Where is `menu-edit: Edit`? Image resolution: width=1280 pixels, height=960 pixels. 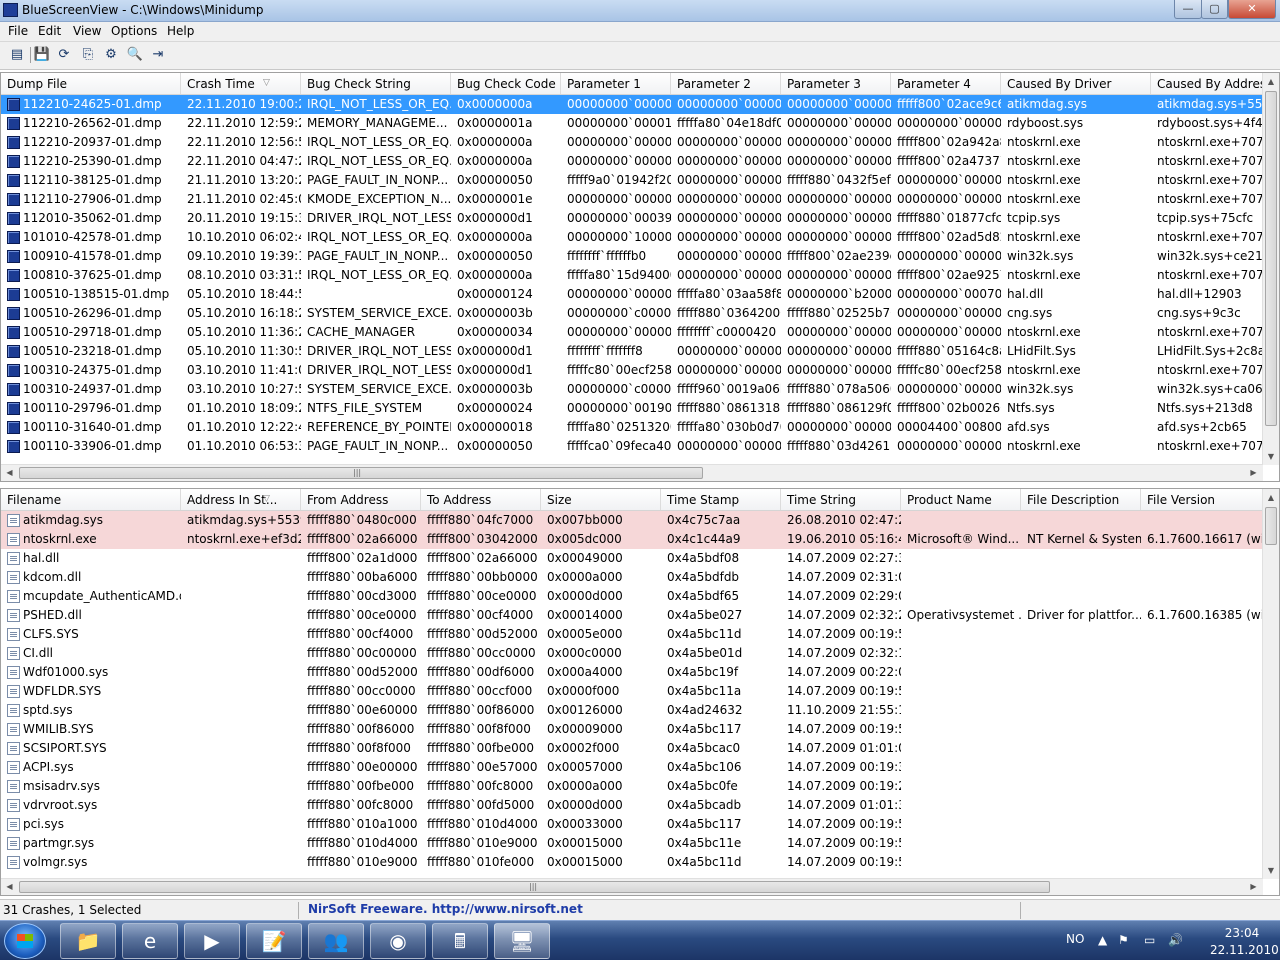 menu-edit: Edit is located at coordinates (49, 31).